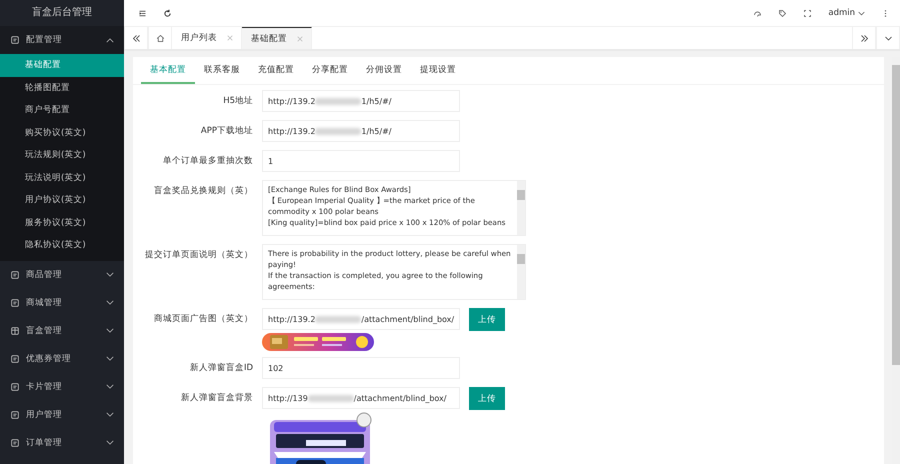  Describe the element at coordinates (438, 70) in the screenshot. I see `config-tab: 提现设置` at that location.